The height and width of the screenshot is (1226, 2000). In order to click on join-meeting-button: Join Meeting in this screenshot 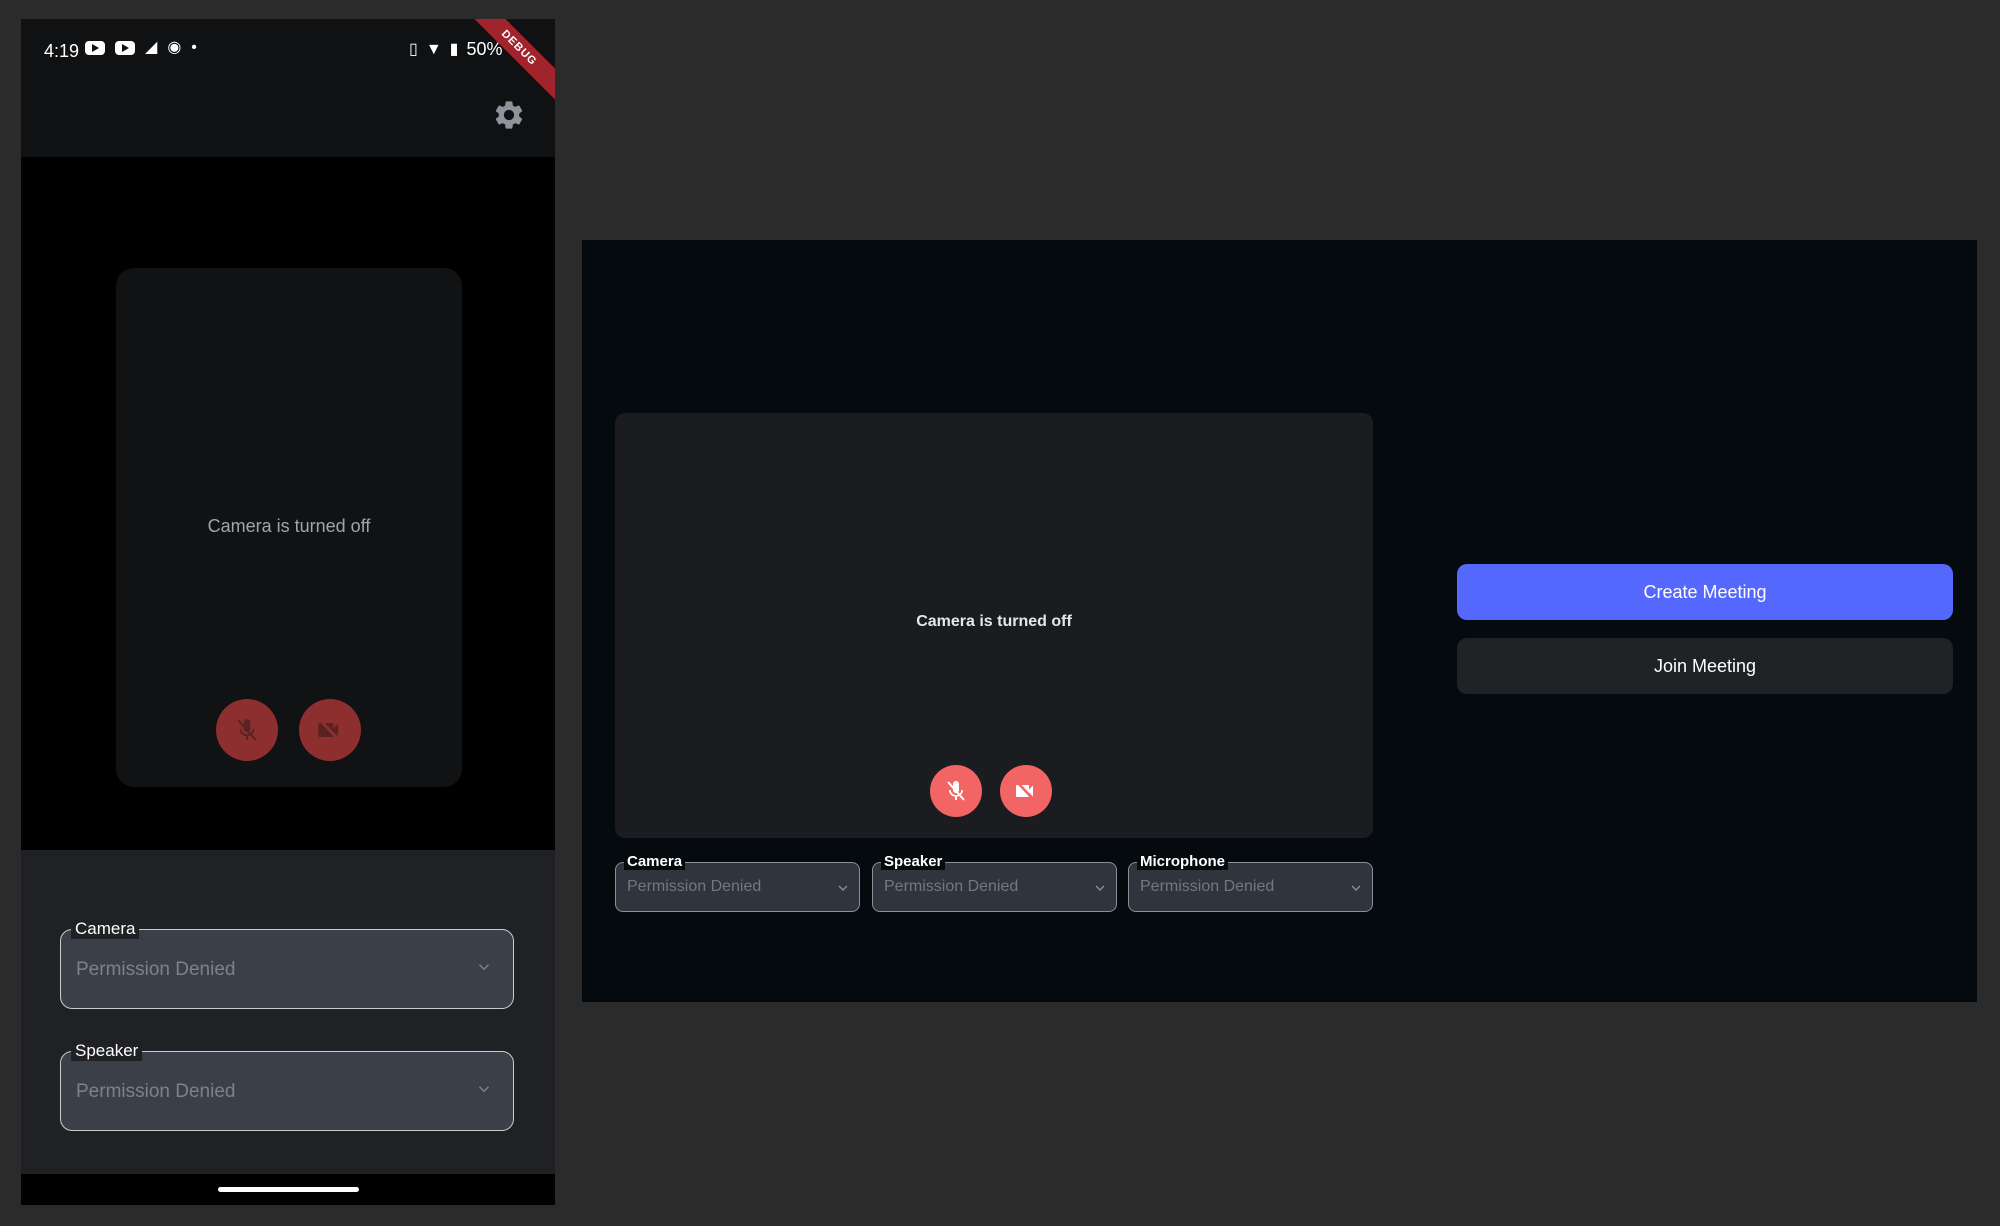, I will do `click(1705, 666)`.